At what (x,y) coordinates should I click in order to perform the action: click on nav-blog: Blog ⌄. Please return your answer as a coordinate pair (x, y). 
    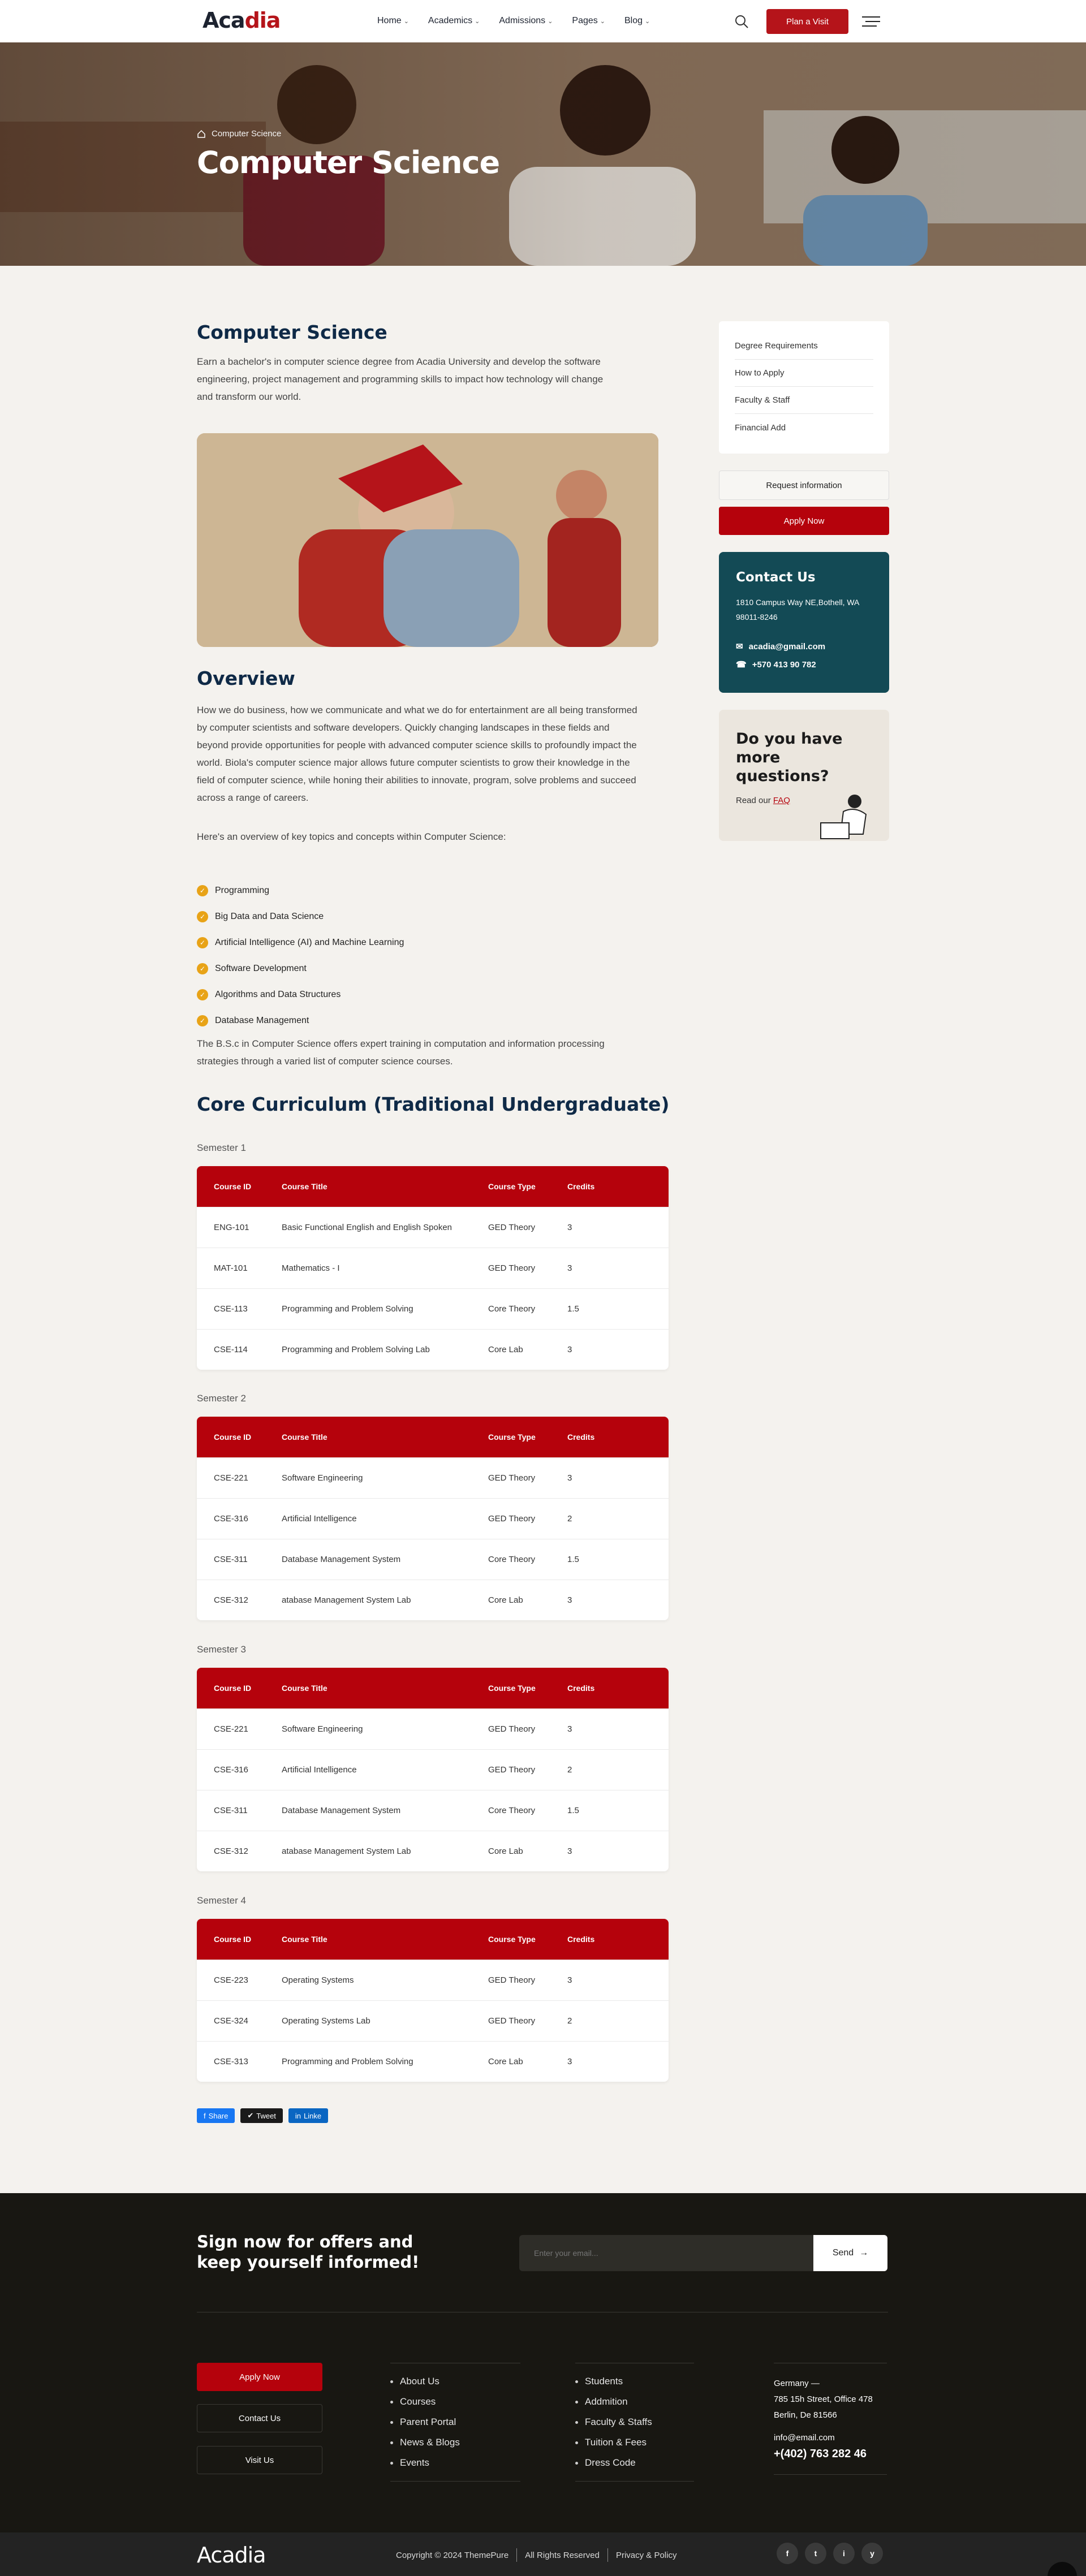
    Looking at the image, I should click on (637, 21).